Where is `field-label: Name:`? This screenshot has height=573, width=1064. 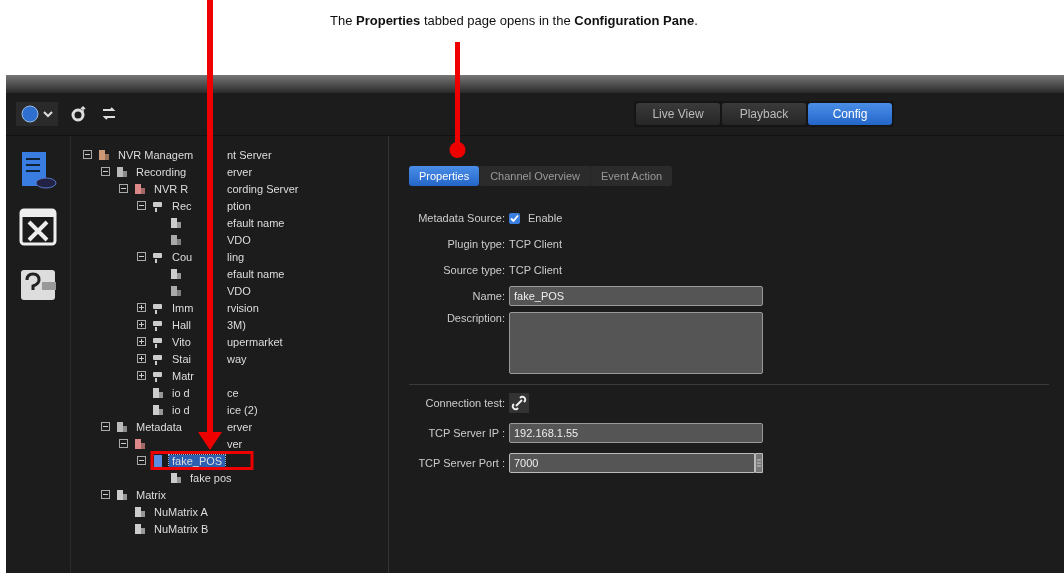 field-label: Name: is located at coordinates (488, 296).